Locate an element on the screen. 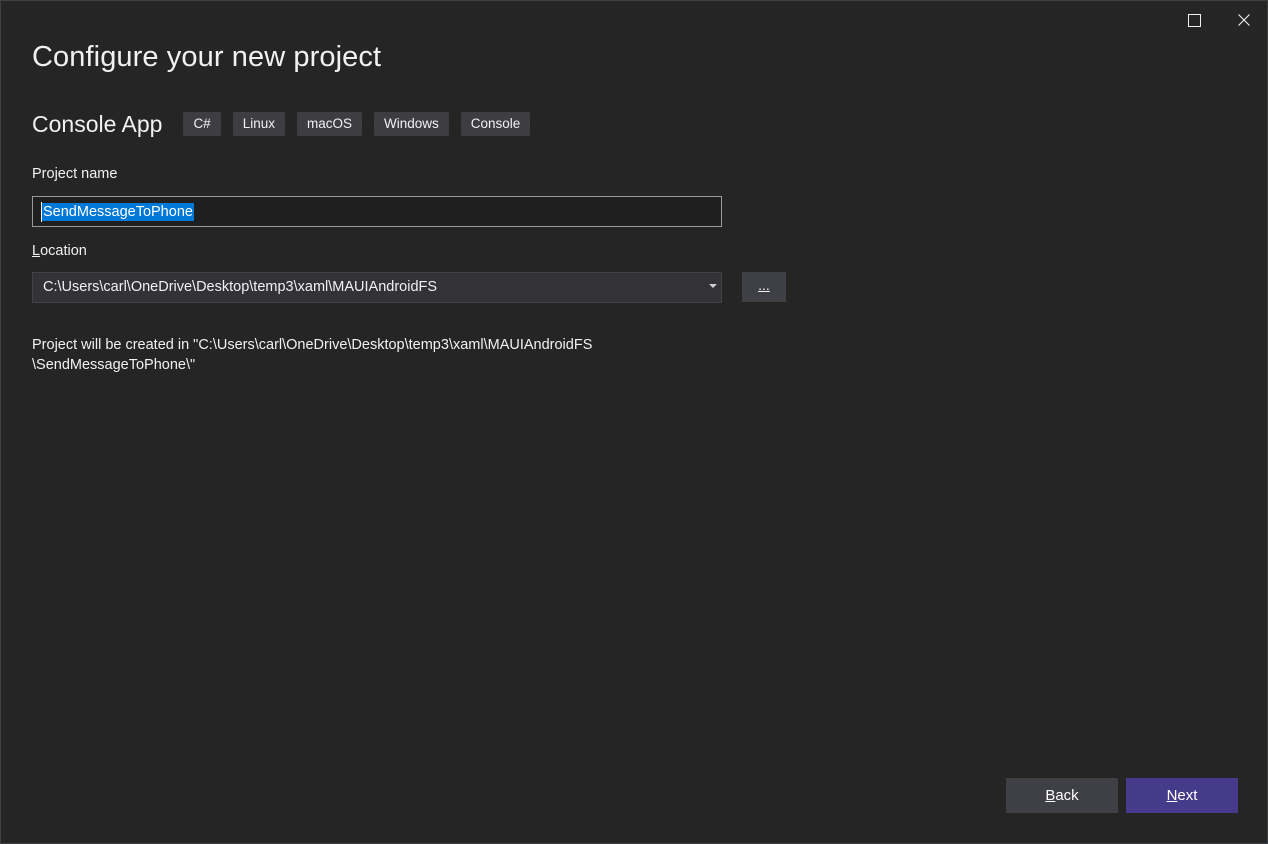 The image size is (1268, 844). tag-platform-linux: Linux is located at coordinates (258, 124).